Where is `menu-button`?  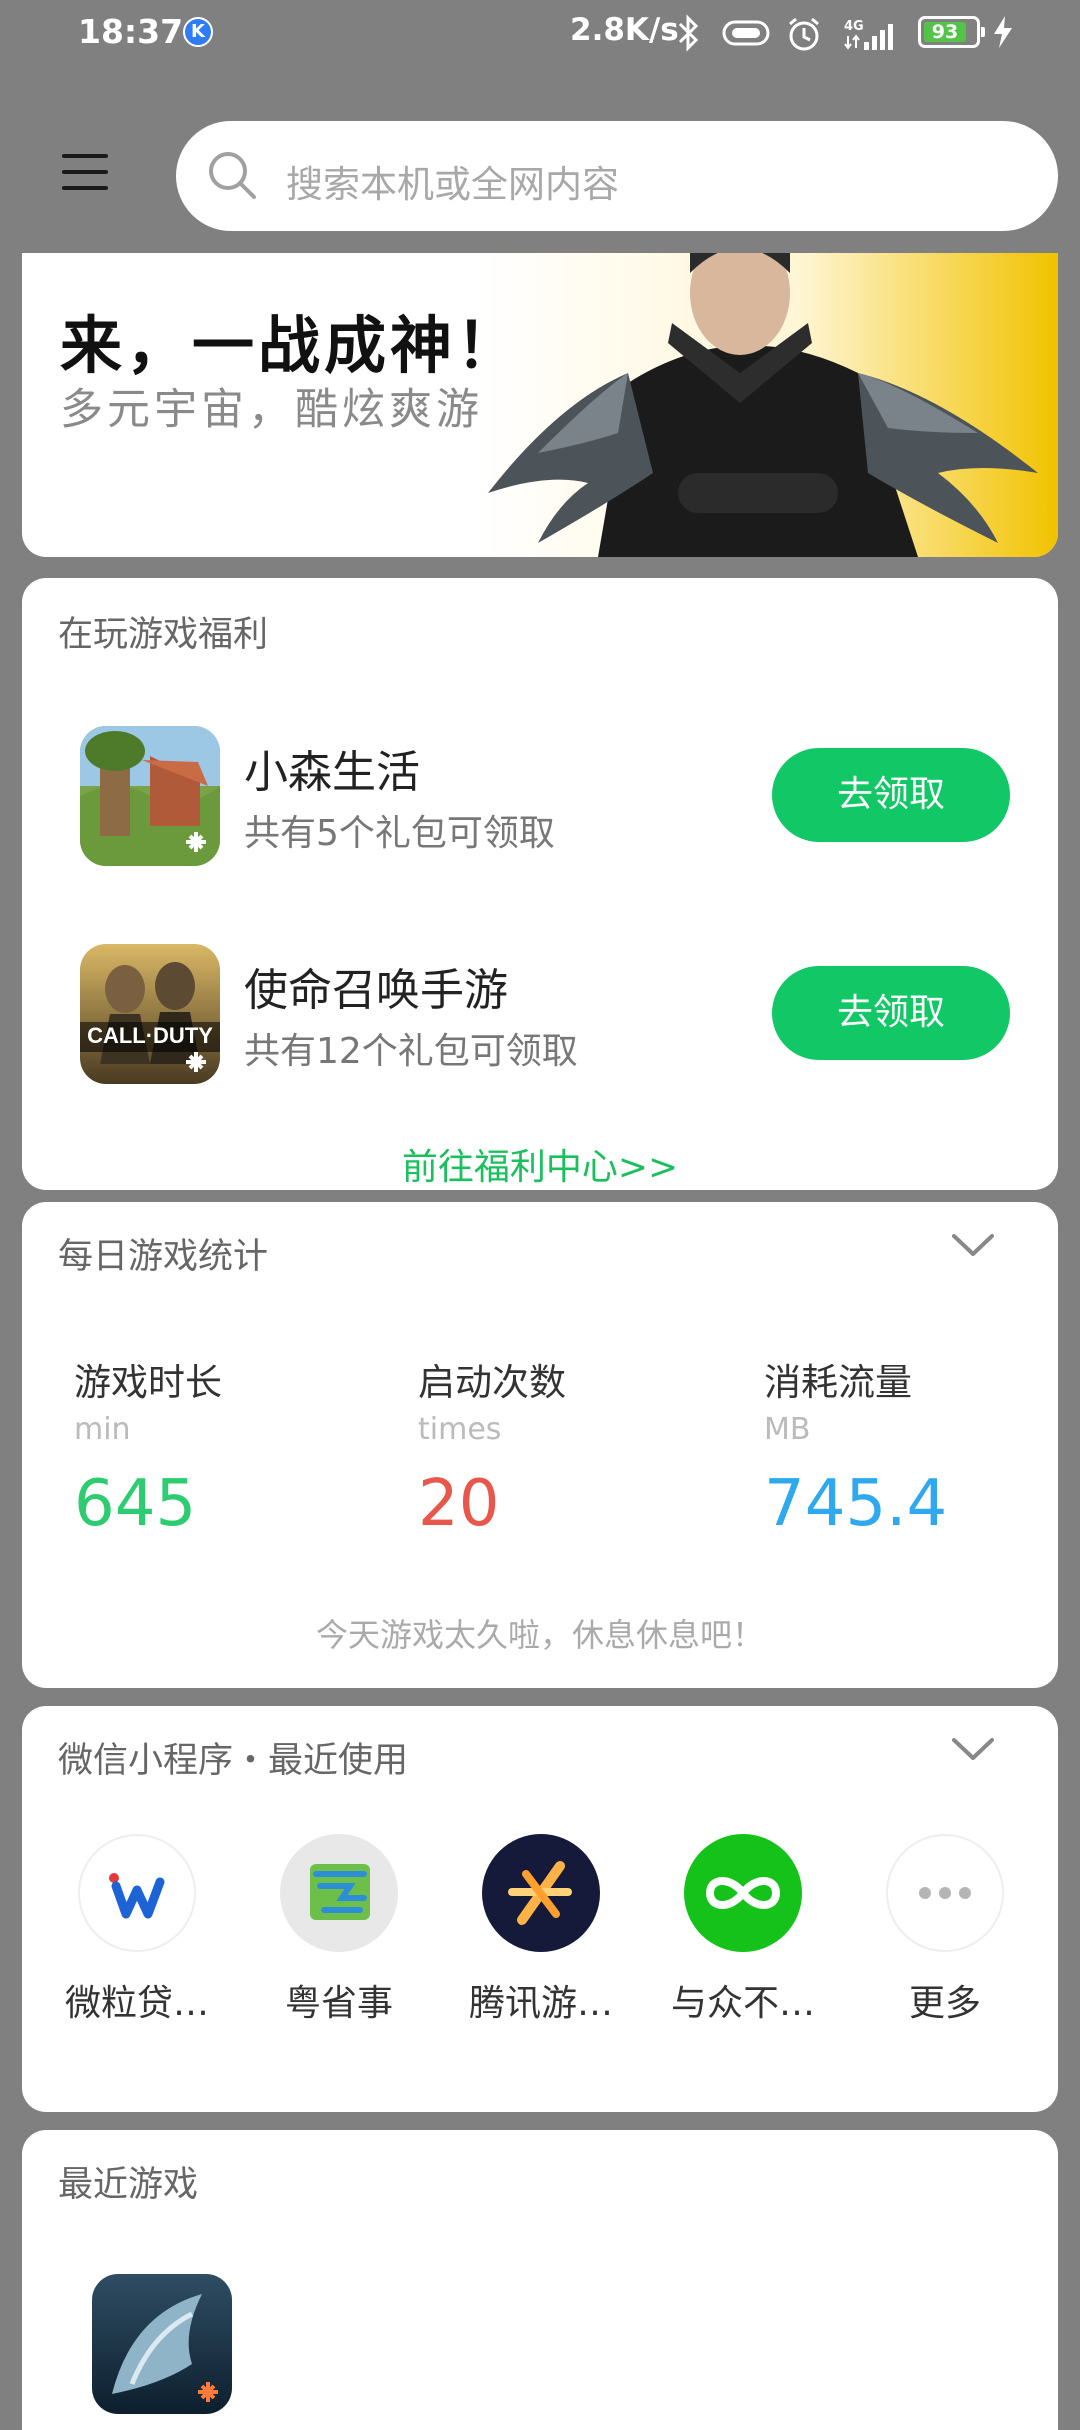
menu-button is located at coordinates (85, 172).